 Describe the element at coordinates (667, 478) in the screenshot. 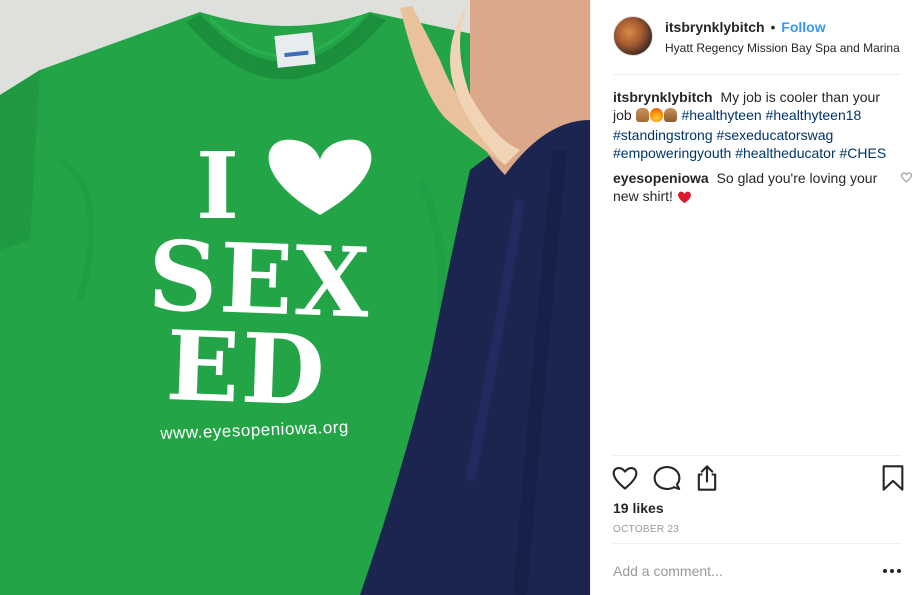

I see `speech-bubble-icon` at that location.